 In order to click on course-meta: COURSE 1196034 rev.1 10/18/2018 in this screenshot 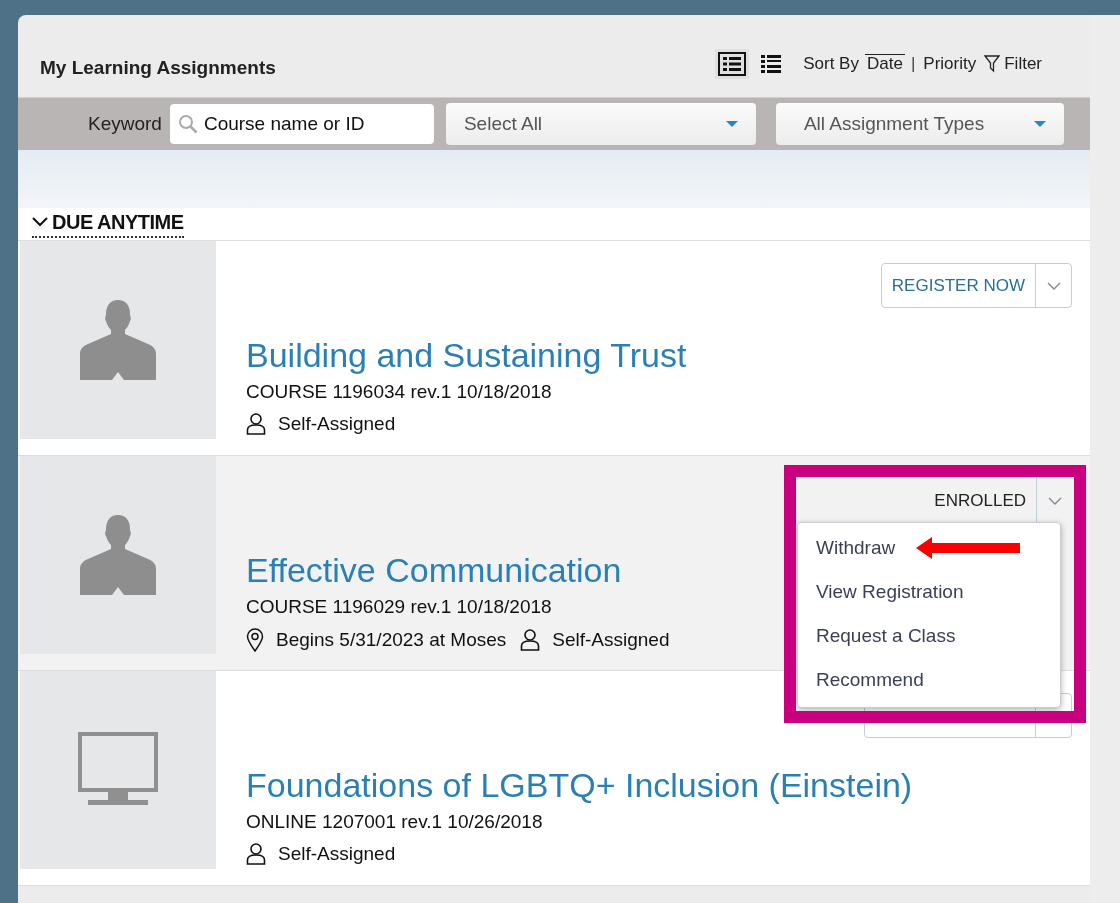, I will do `click(399, 392)`.